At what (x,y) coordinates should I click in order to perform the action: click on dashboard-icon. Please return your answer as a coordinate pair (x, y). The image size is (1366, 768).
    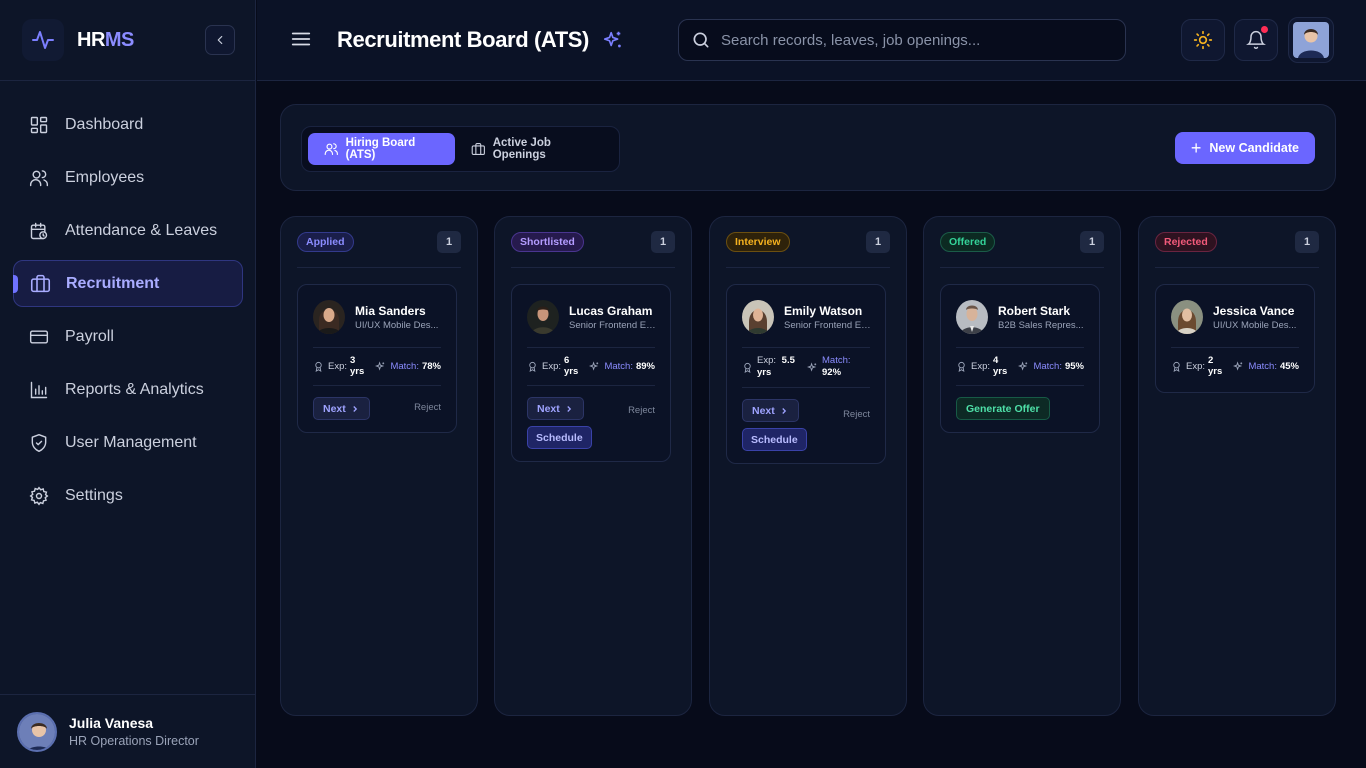
    Looking at the image, I should click on (39, 125).